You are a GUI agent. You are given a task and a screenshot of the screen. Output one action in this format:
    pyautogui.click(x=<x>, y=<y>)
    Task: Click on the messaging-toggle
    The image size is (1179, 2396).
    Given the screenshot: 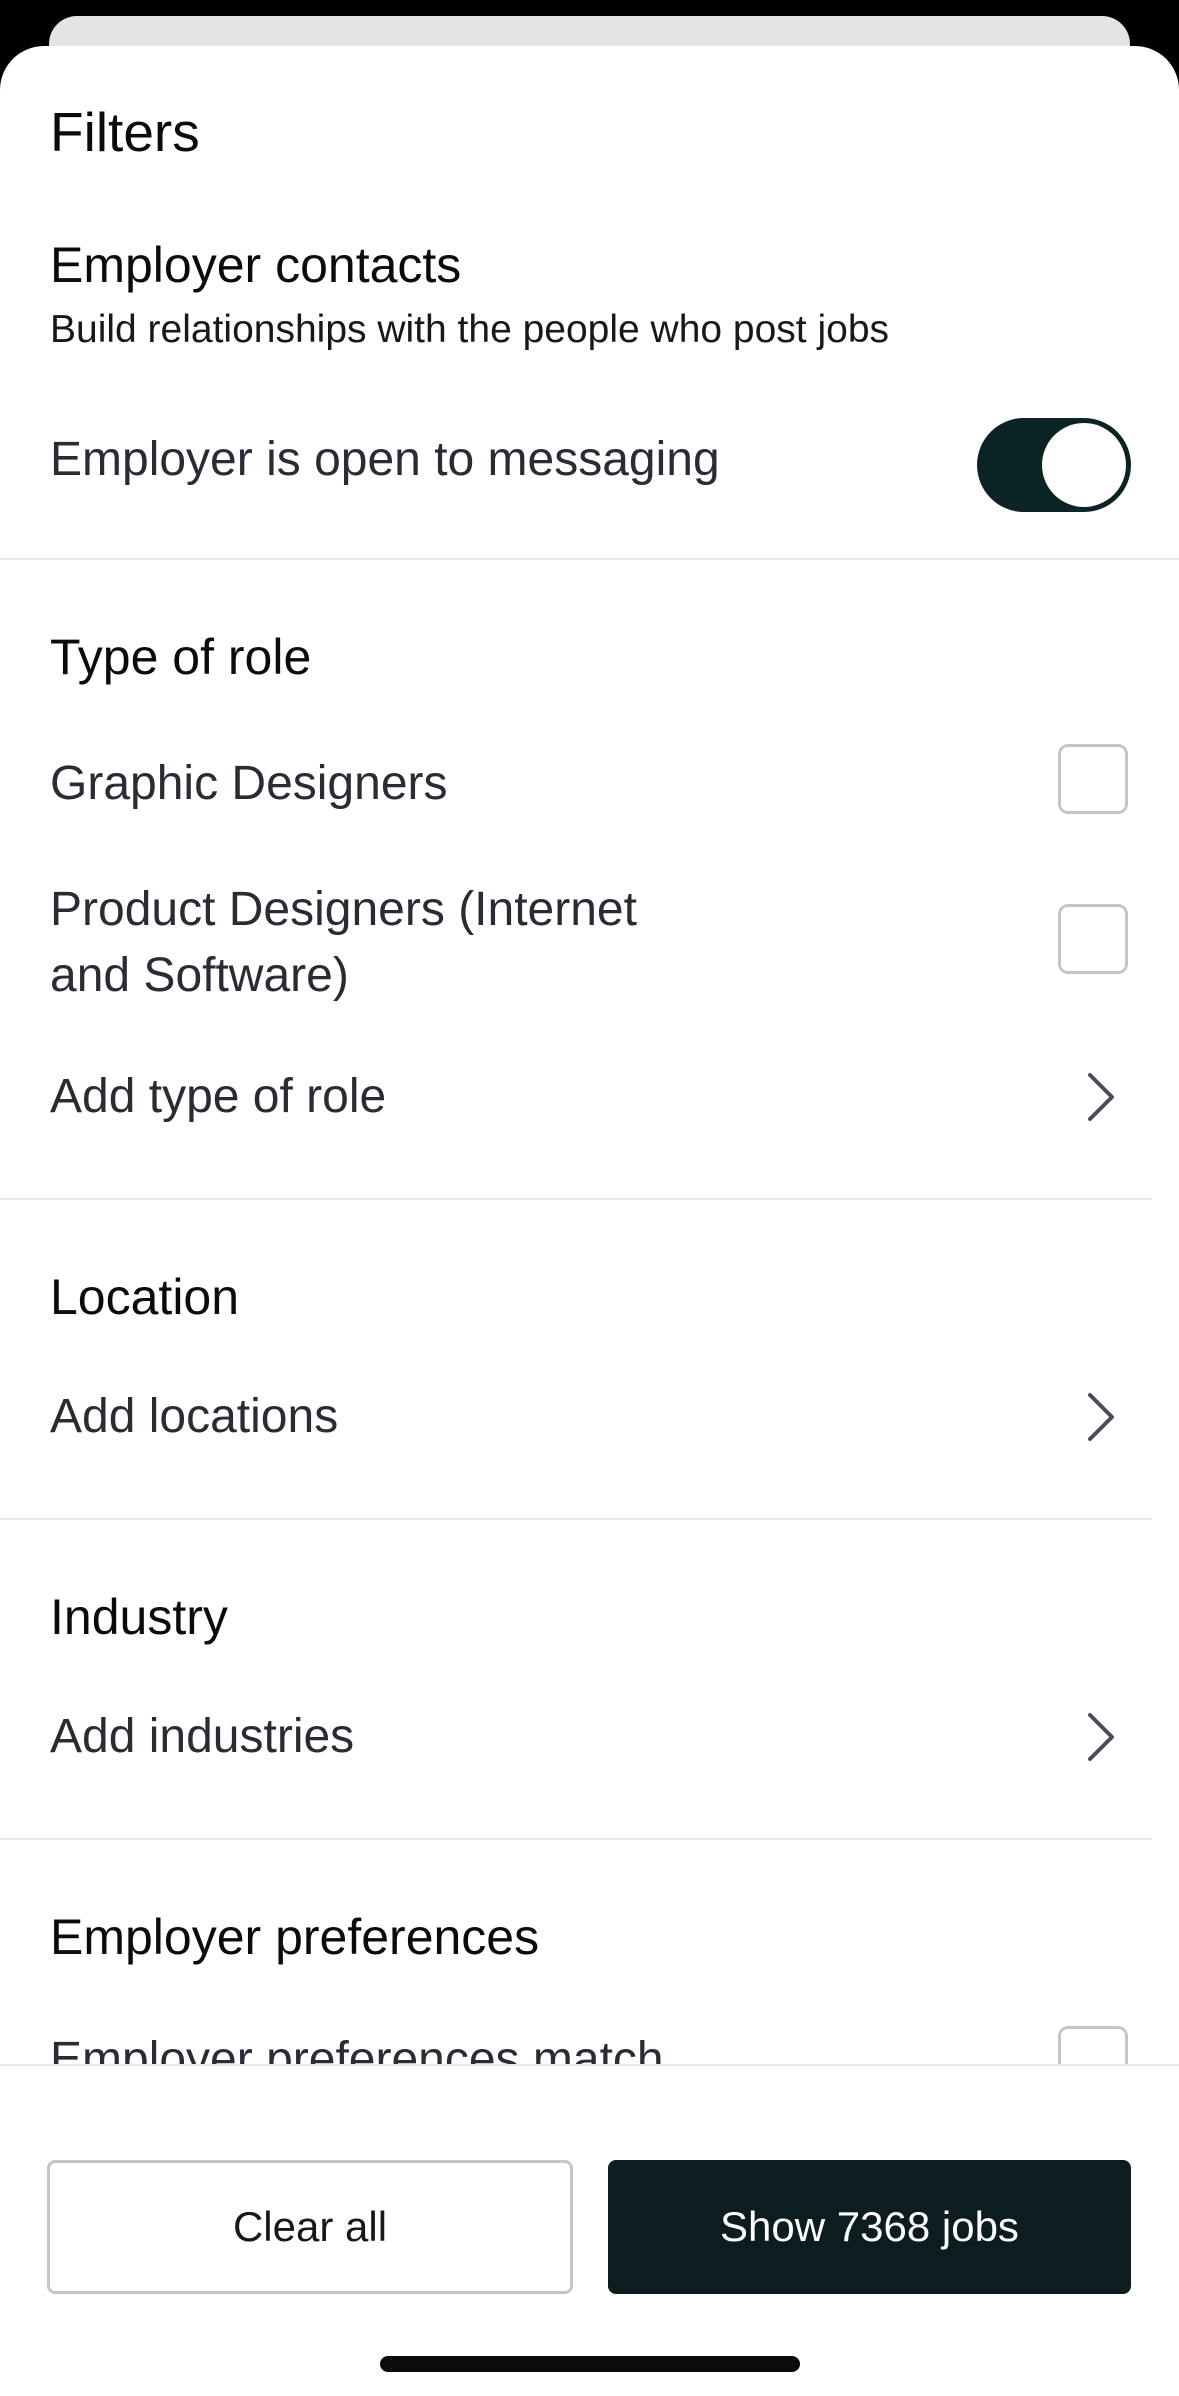 What is the action you would take?
    pyautogui.click(x=1054, y=465)
    